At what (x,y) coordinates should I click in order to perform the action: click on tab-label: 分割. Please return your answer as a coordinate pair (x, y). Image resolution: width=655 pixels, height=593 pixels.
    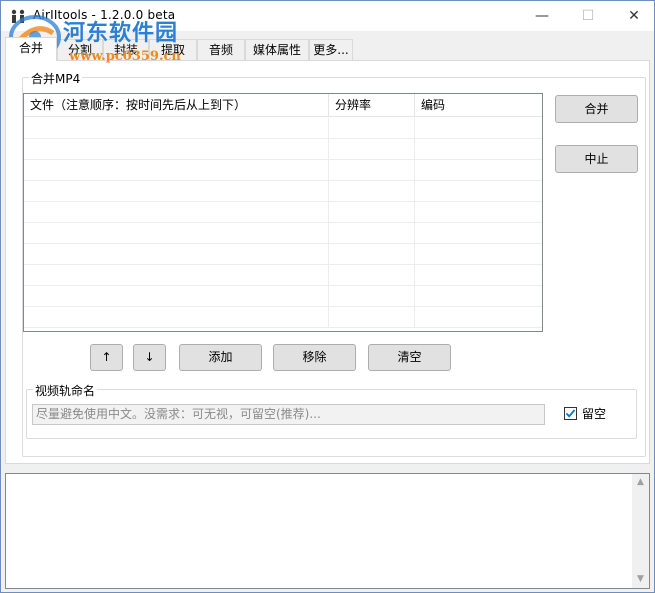
    Looking at the image, I should click on (79, 50).